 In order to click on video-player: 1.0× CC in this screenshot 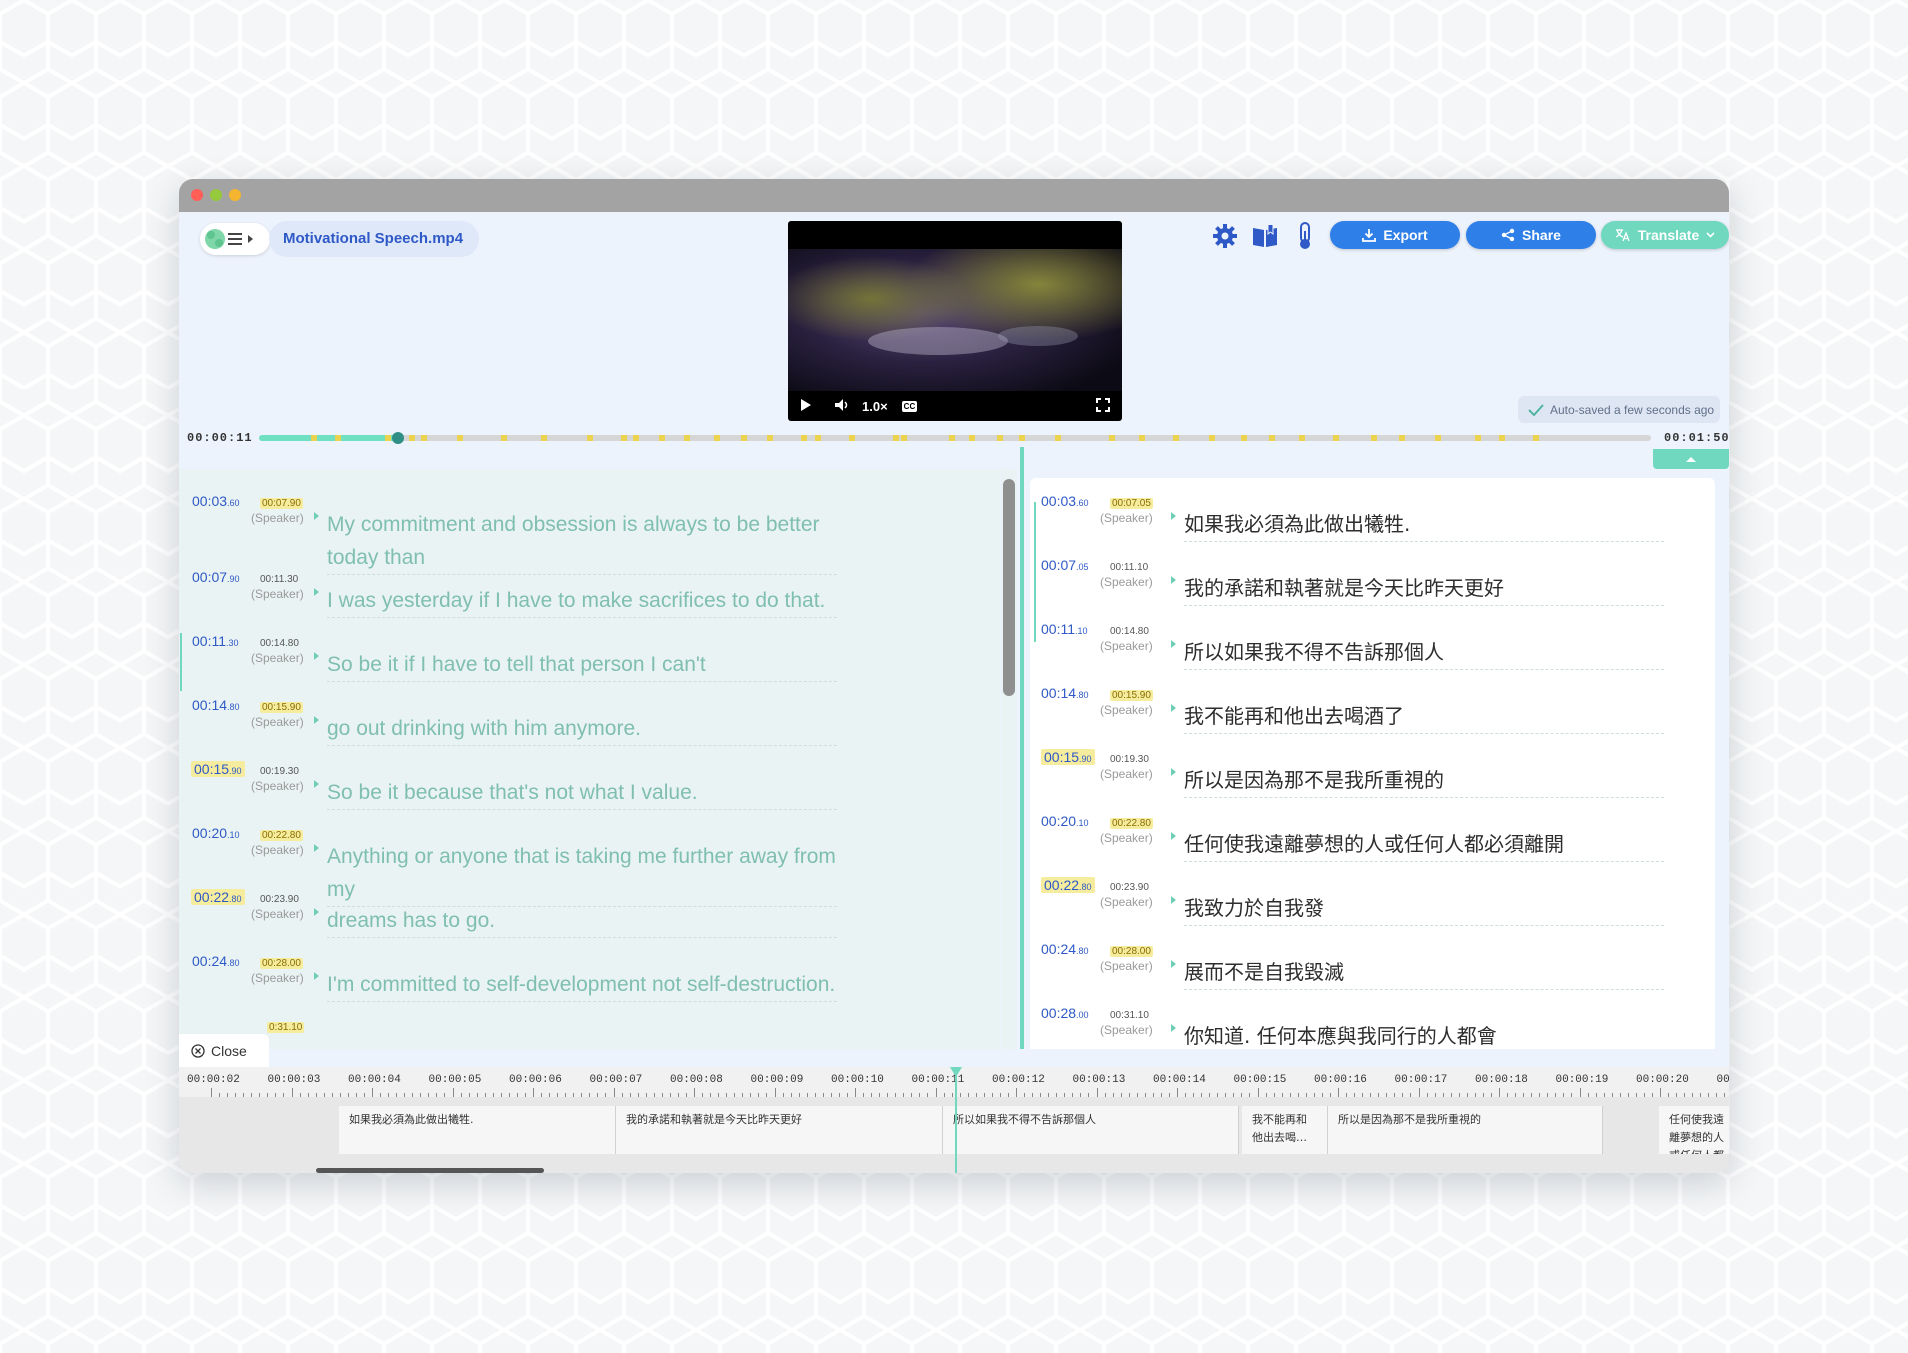, I will do `click(955, 321)`.